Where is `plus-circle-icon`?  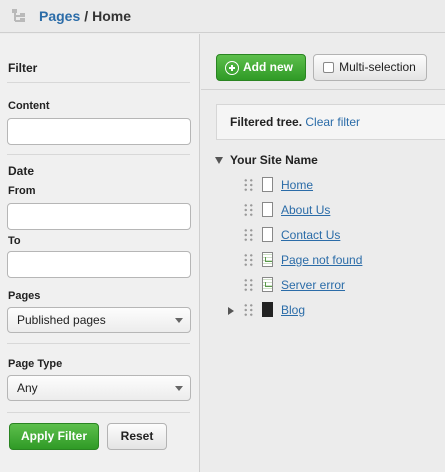 plus-circle-icon is located at coordinates (232, 68).